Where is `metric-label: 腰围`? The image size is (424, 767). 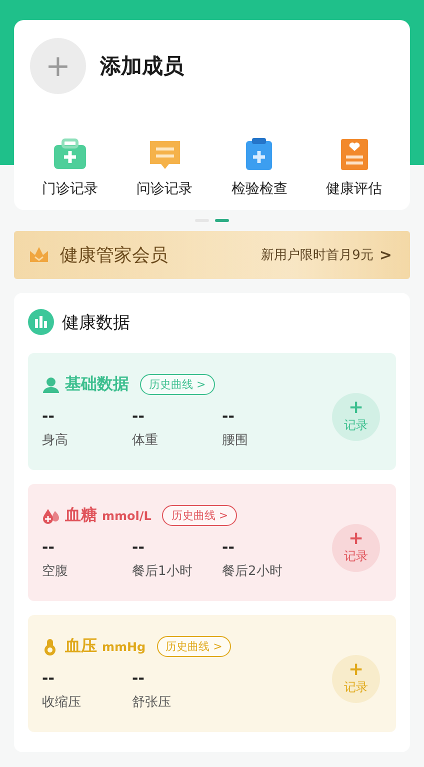 metric-label: 腰围 is located at coordinates (235, 440).